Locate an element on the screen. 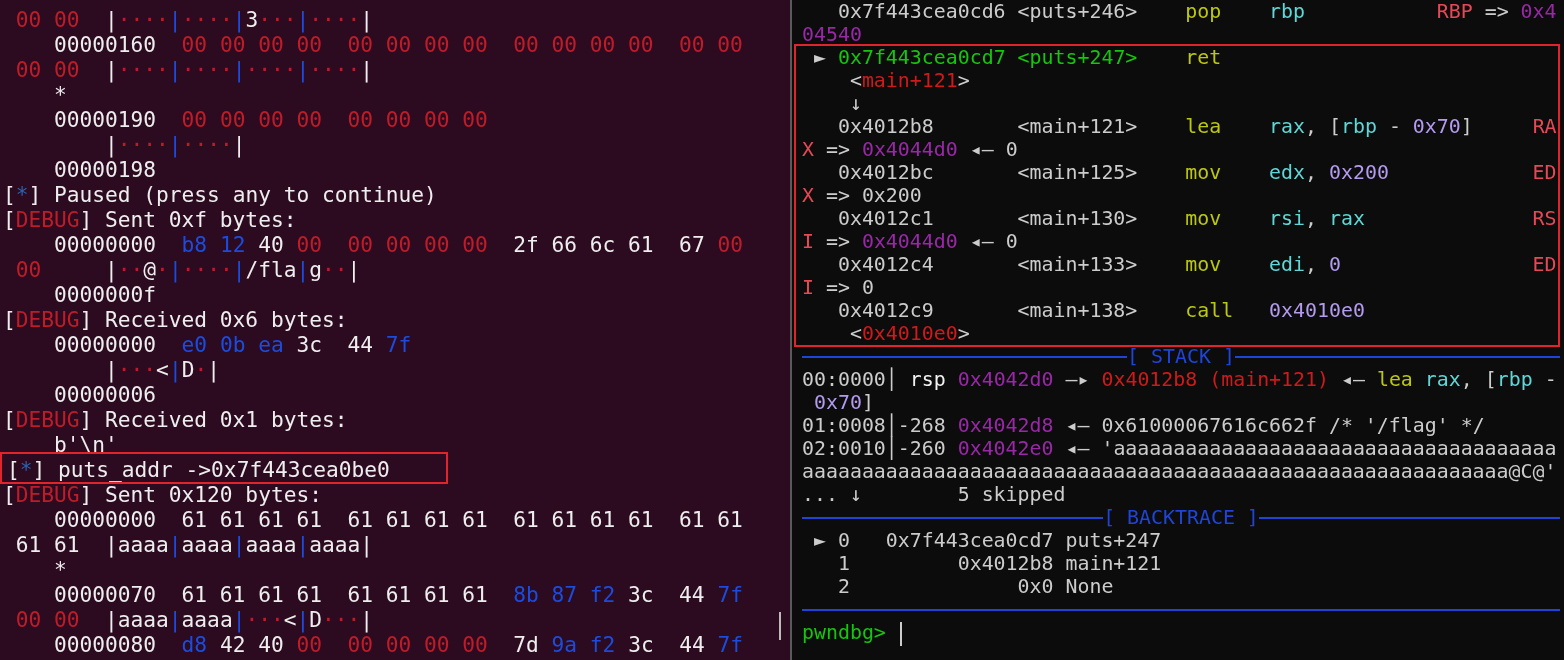 Image resolution: width=1564 pixels, height=660 pixels. terminal-text: aaaa| is located at coordinates (341, 544).